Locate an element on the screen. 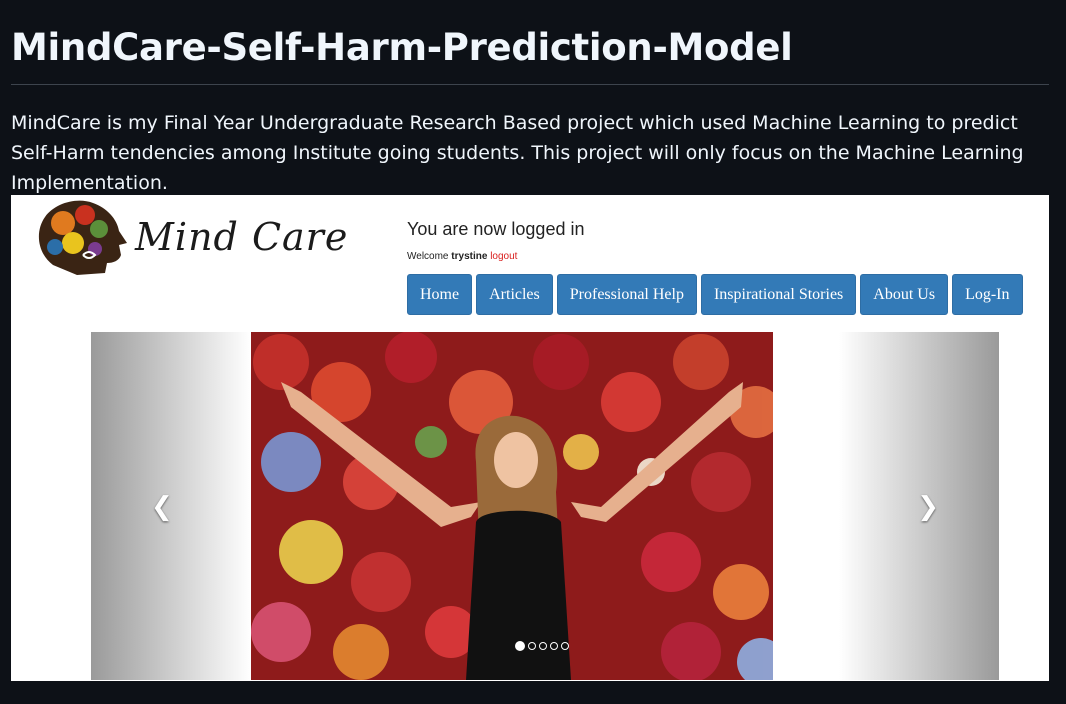 The width and height of the screenshot is (1066, 704). nav-inspirational-stories-button: Inspirational Stories is located at coordinates (778, 294).